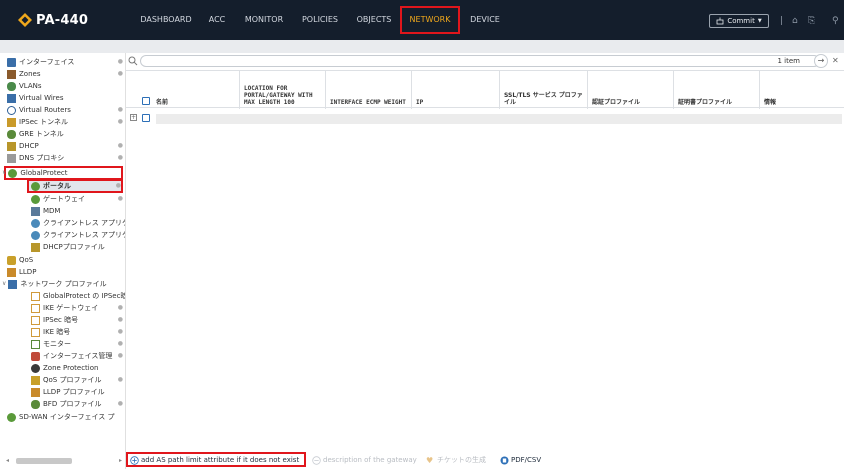 This screenshot has height=469, width=844. Describe the element at coordinates (35, 404) in the screenshot. I see `bfd-profile-icon` at that location.